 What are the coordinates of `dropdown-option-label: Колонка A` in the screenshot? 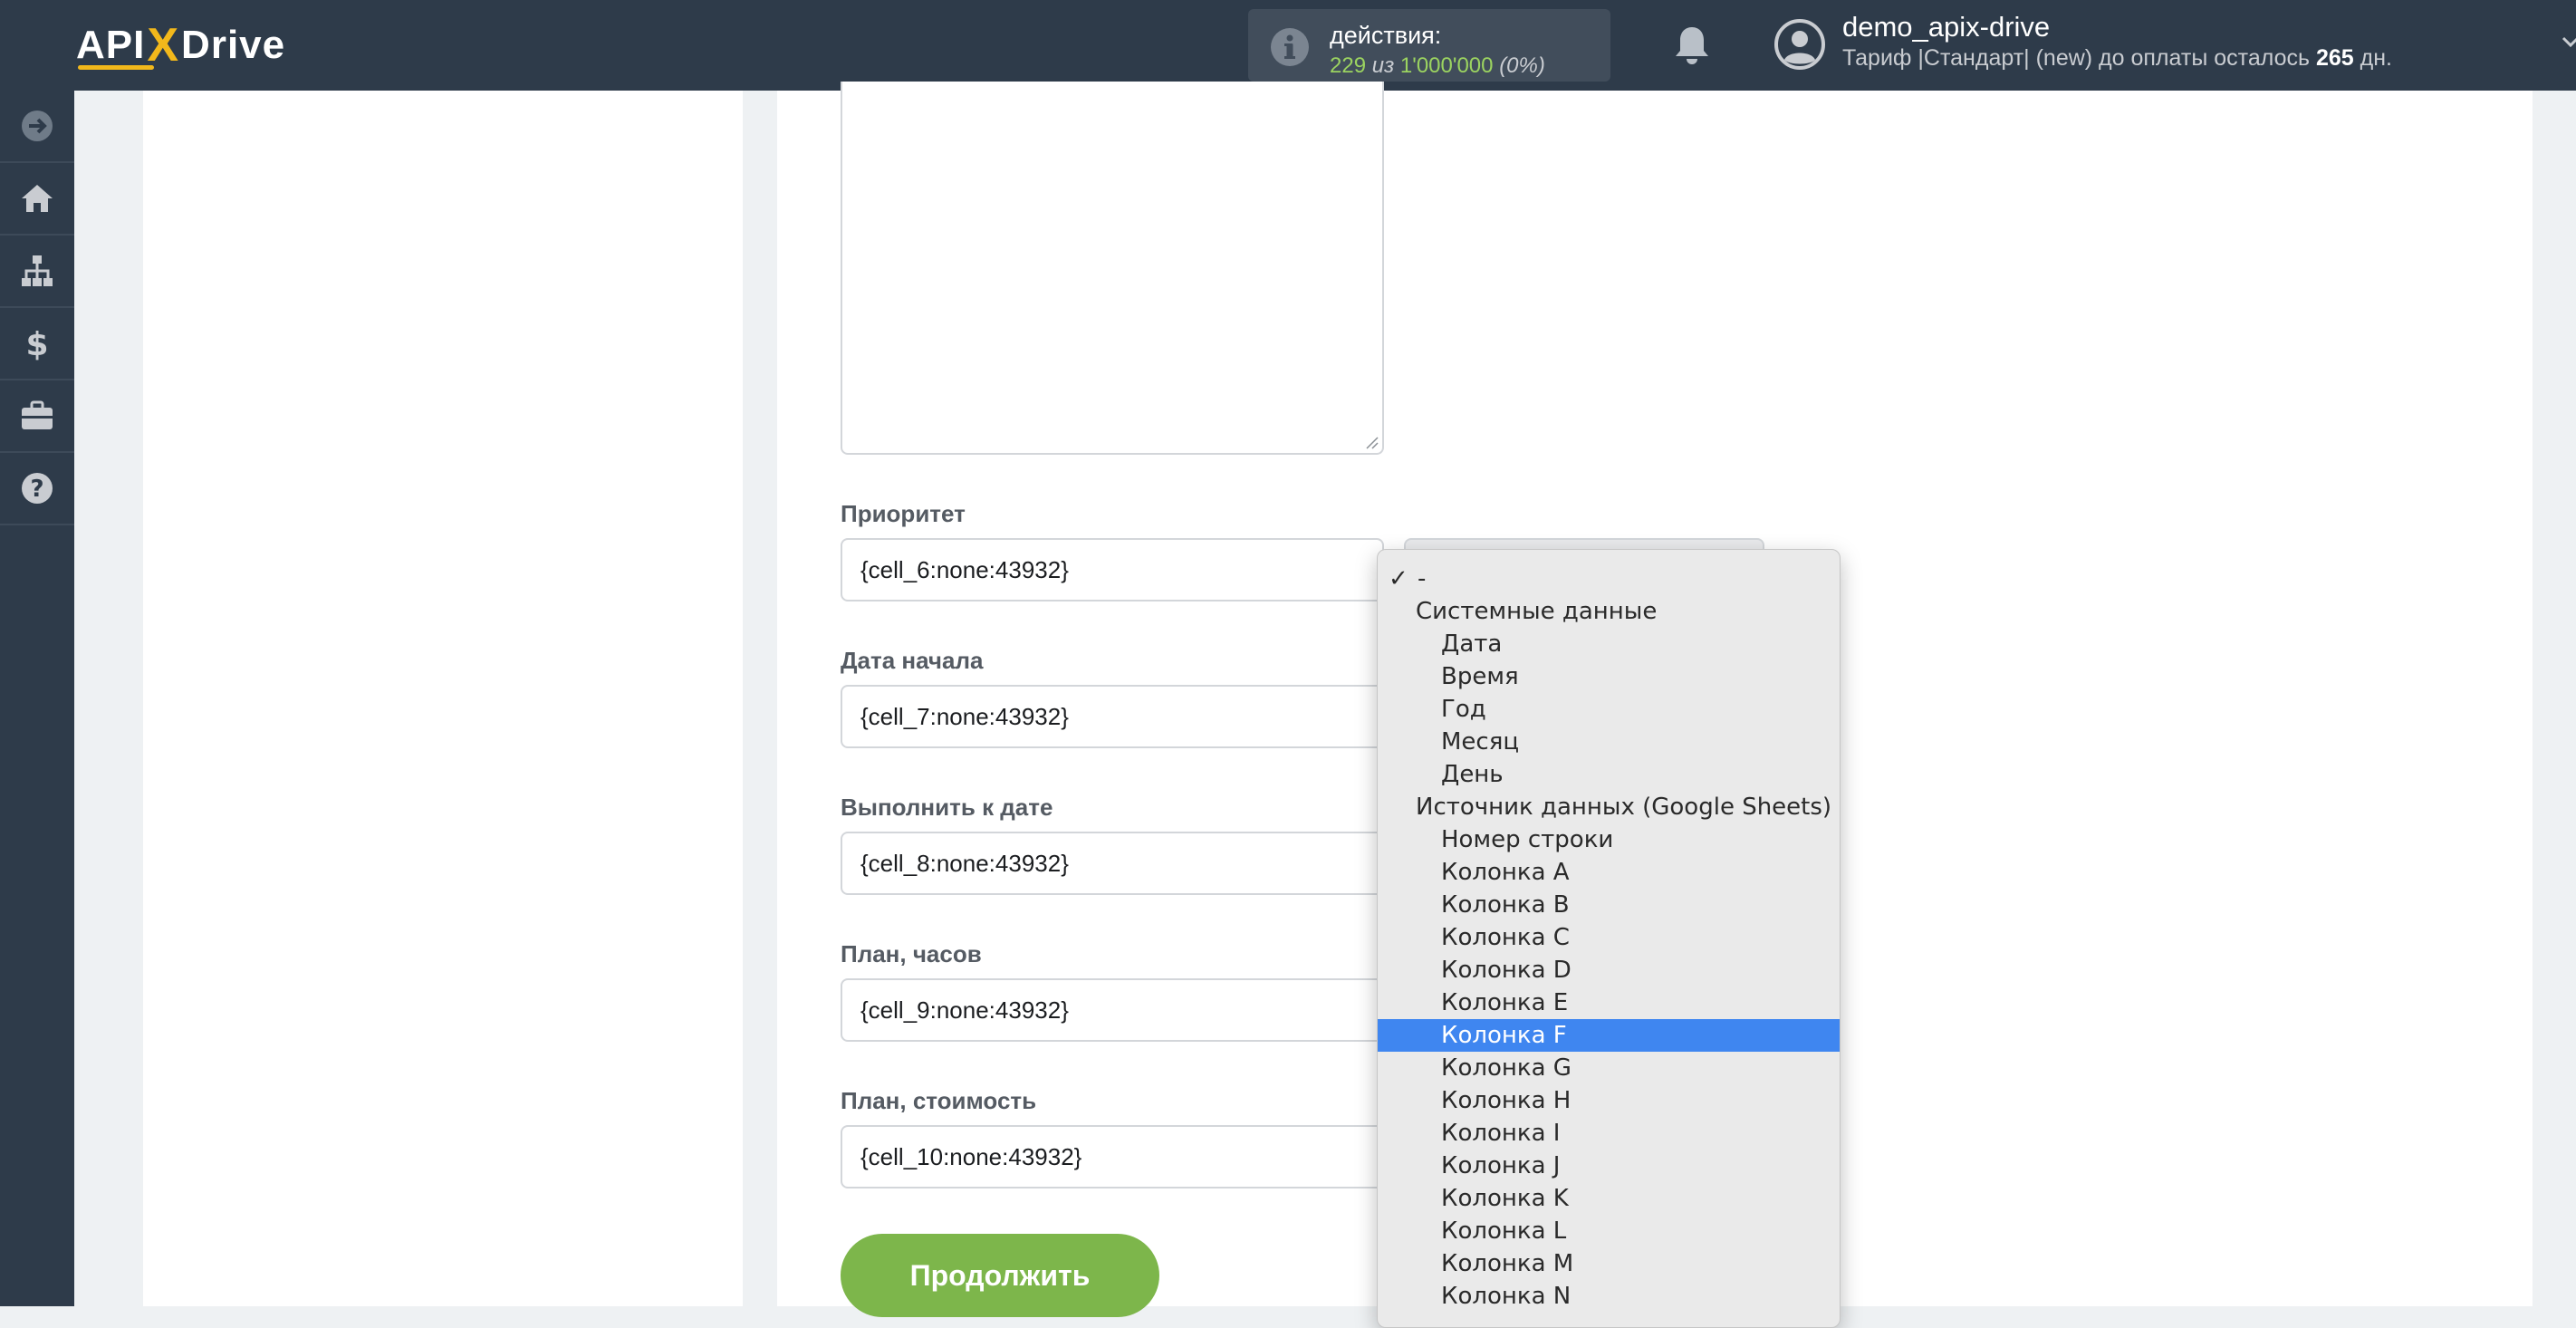 It's located at (1505, 872).